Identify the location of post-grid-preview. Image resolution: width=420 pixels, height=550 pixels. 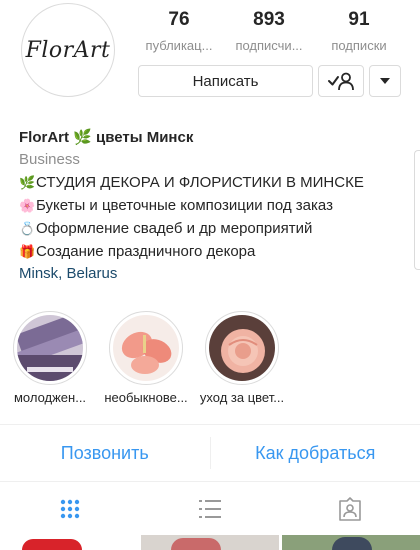
(210, 542).